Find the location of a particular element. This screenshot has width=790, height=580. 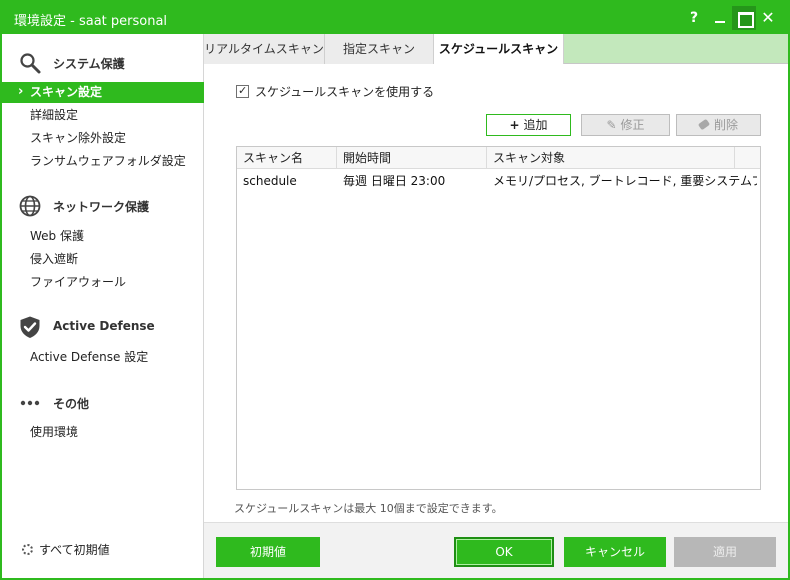

sidebar-item-scan-settings: スキャン設定 is located at coordinates (103, 92).